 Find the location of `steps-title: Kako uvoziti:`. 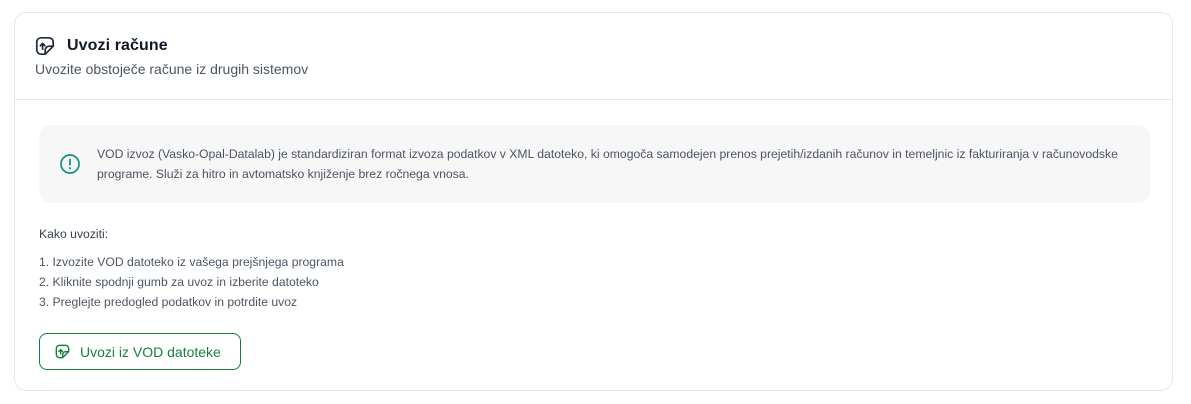

steps-title: Kako uvoziti: is located at coordinates (74, 234).